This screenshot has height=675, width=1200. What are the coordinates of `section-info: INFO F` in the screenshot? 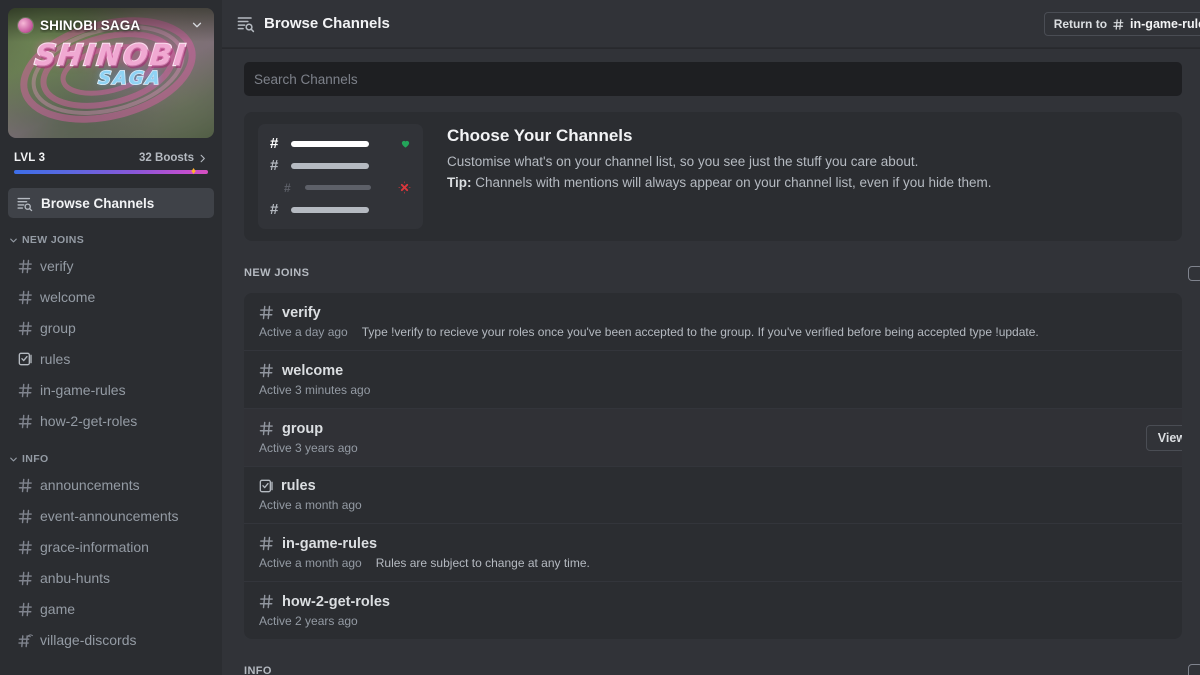 It's located at (711, 666).